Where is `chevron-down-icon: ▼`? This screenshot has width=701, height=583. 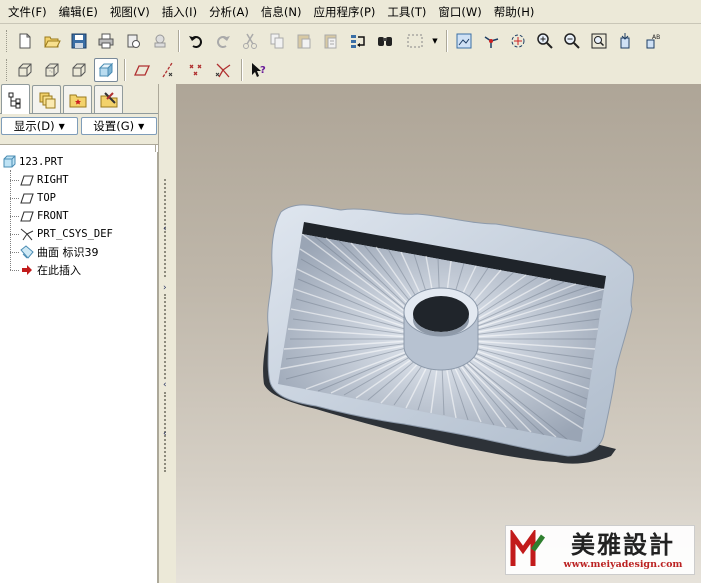 chevron-down-icon: ▼ is located at coordinates (435, 41).